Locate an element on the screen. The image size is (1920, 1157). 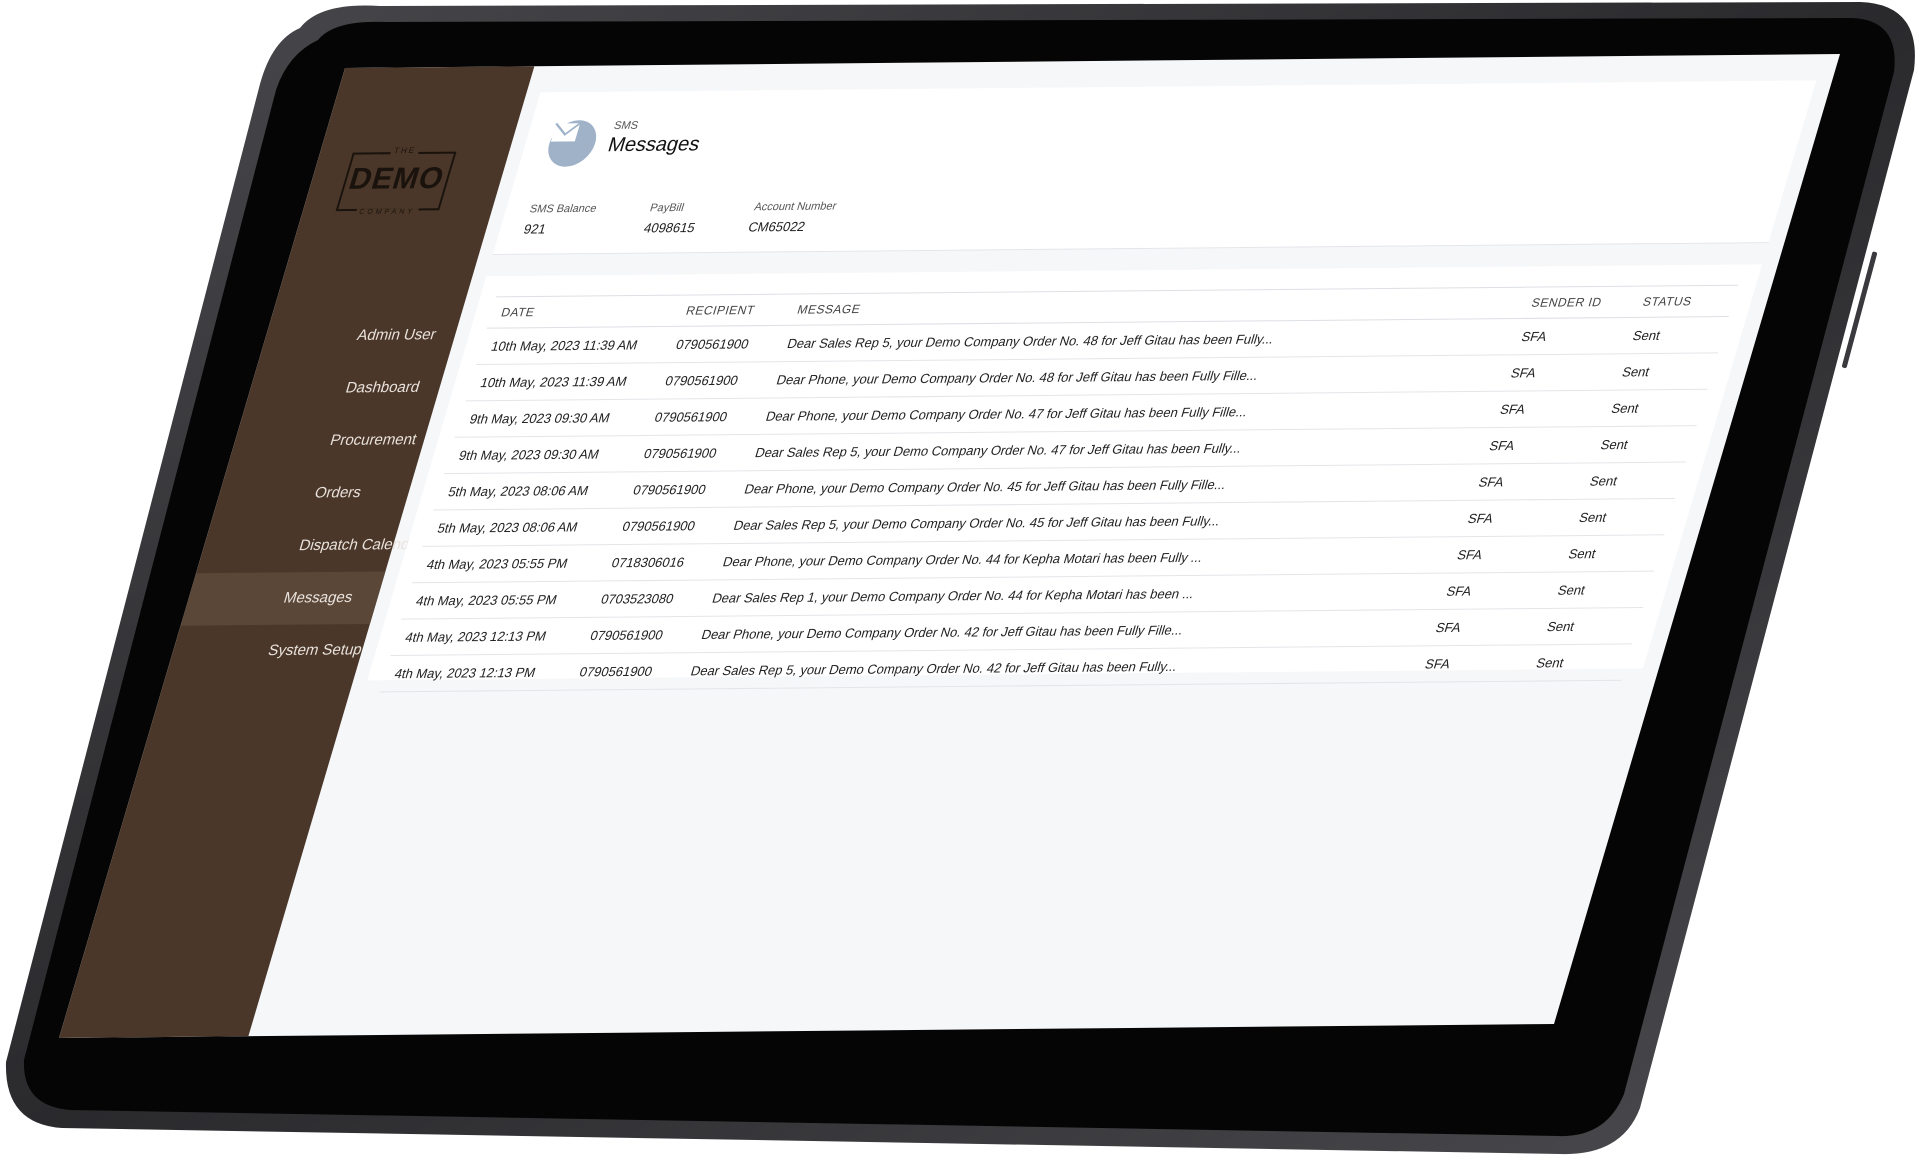
sidebar-item-procurement: Procurement is located at coordinates (329, 441).